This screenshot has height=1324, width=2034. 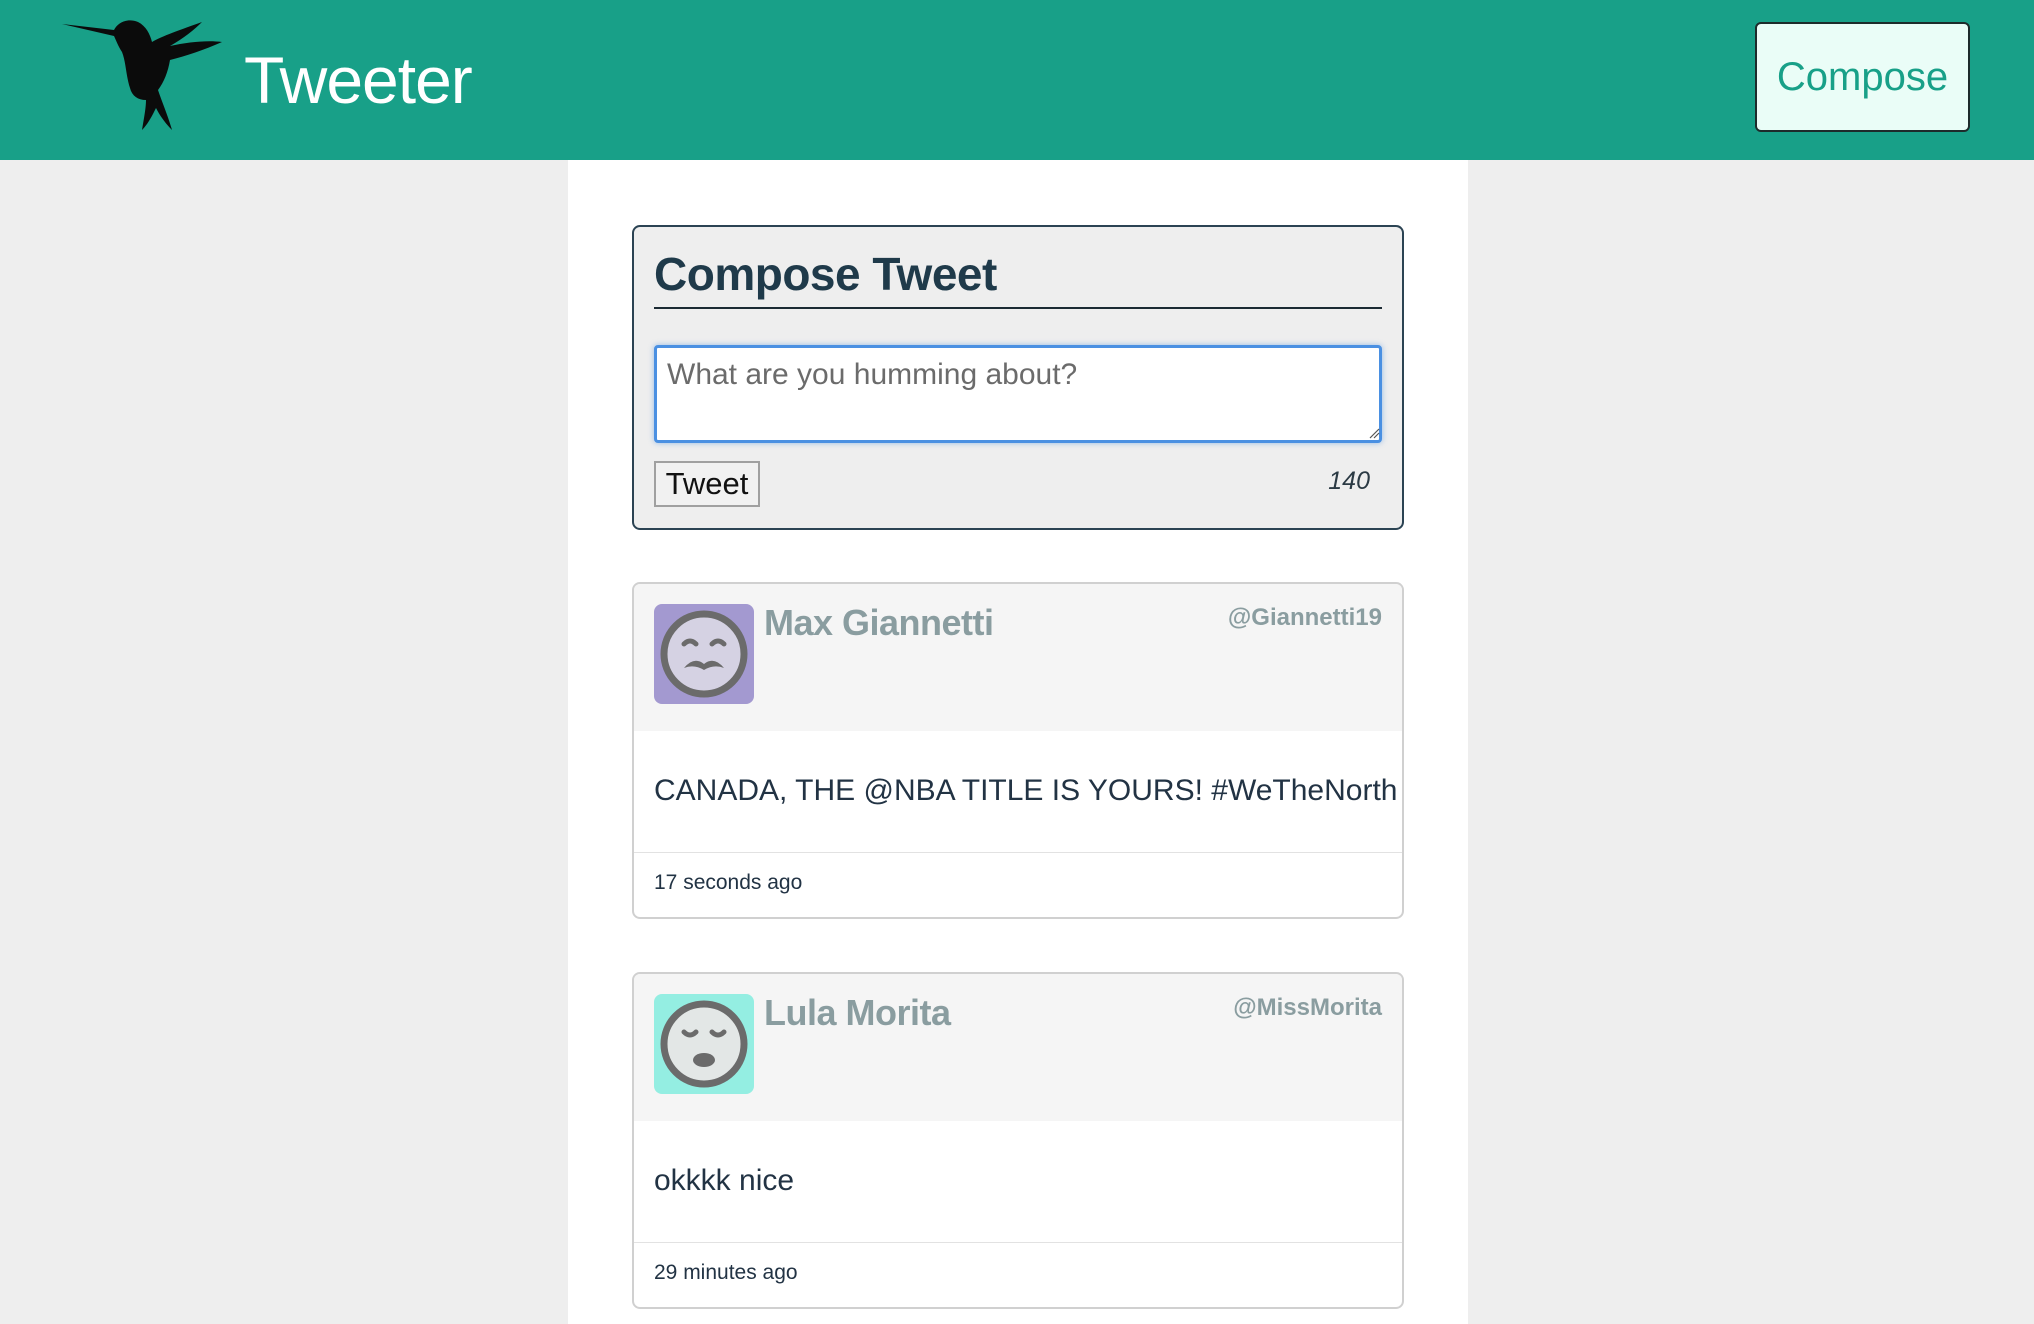 What do you see at coordinates (704, 654) in the screenshot?
I see `mustache-face-icon` at bounding box center [704, 654].